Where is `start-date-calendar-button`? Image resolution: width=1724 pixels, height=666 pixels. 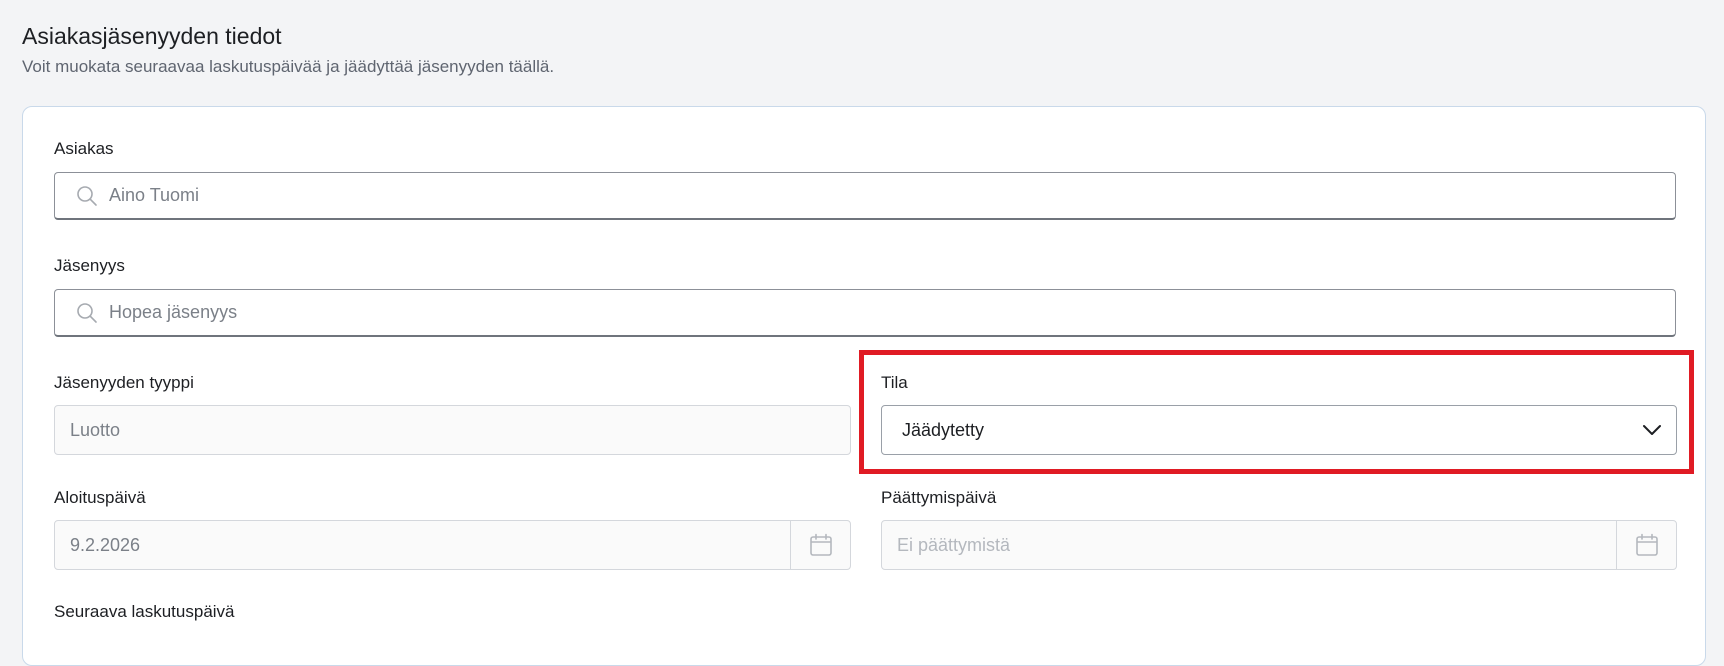
start-date-calendar-button is located at coordinates (820, 545).